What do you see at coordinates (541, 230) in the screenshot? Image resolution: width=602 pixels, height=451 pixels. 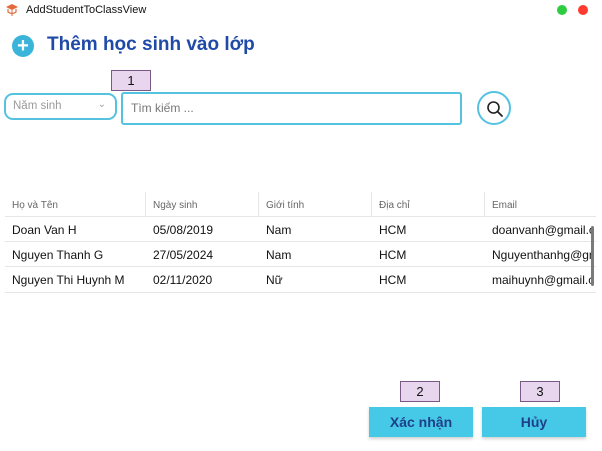 I see `cell-email: doanvanh@gmail.c` at bounding box center [541, 230].